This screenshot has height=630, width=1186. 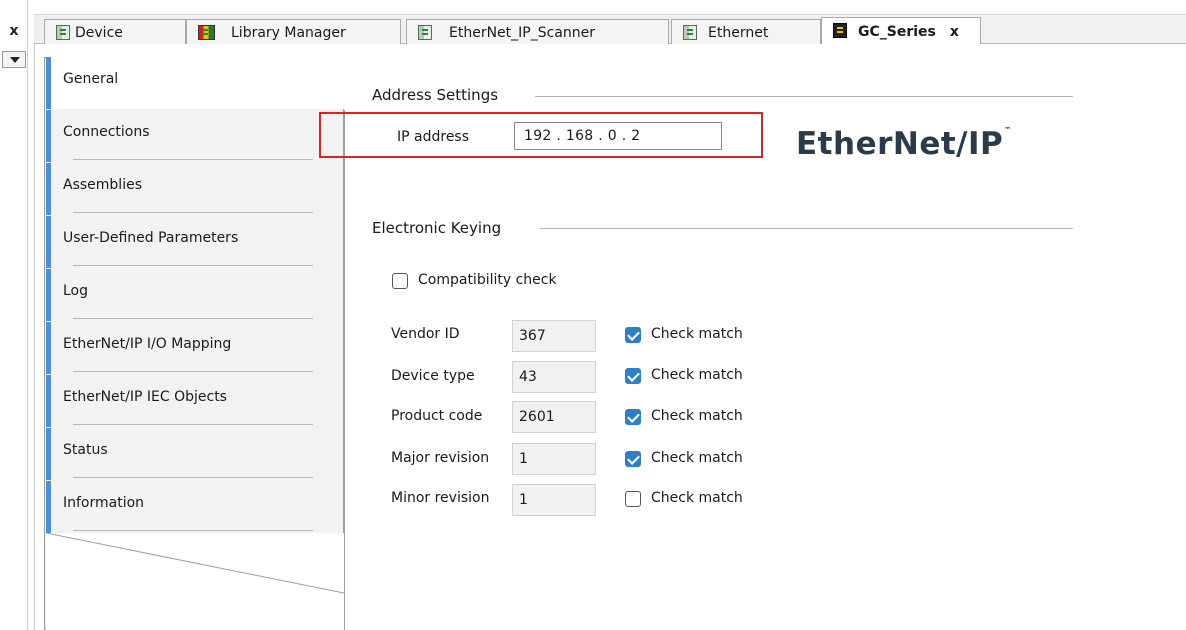 What do you see at coordinates (151, 238) in the screenshot?
I see `nav-item-label: User-Defined Parameters` at bounding box center [151, 238].